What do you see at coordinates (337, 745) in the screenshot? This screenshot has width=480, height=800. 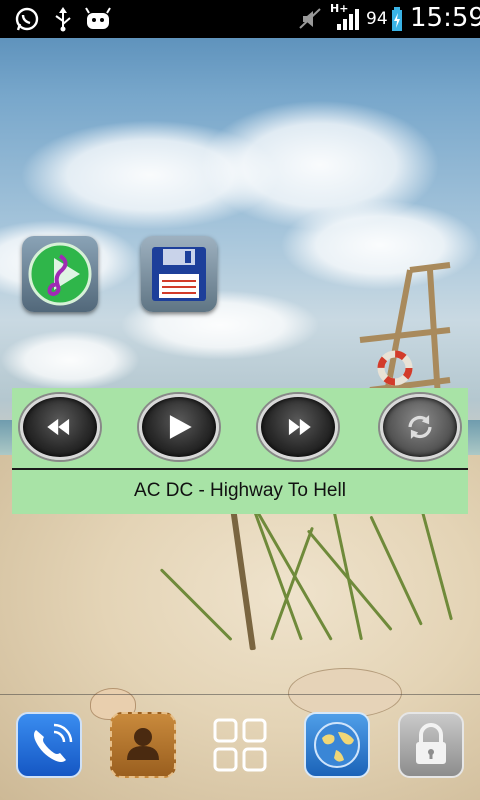 I see `browser-globe-icon` at bounding box center [337, 745].